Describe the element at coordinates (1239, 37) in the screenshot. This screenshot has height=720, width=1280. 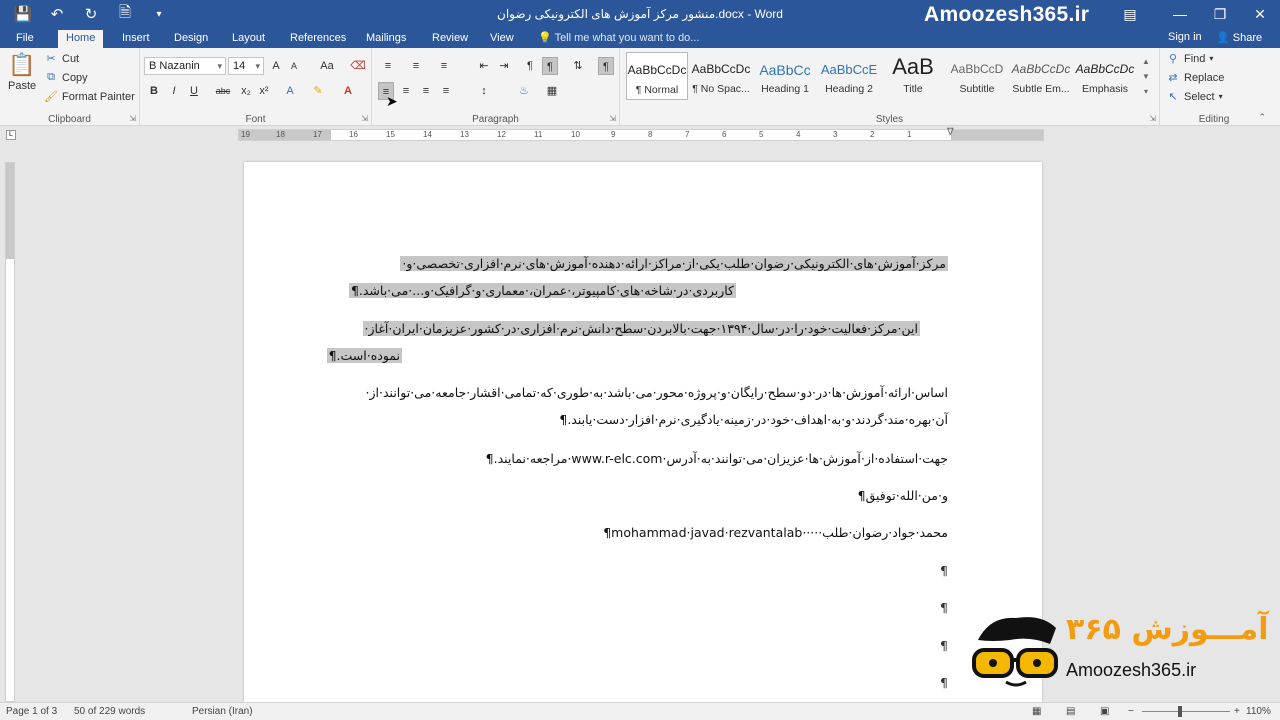
I see `share-button: 👤 Share` at that location.